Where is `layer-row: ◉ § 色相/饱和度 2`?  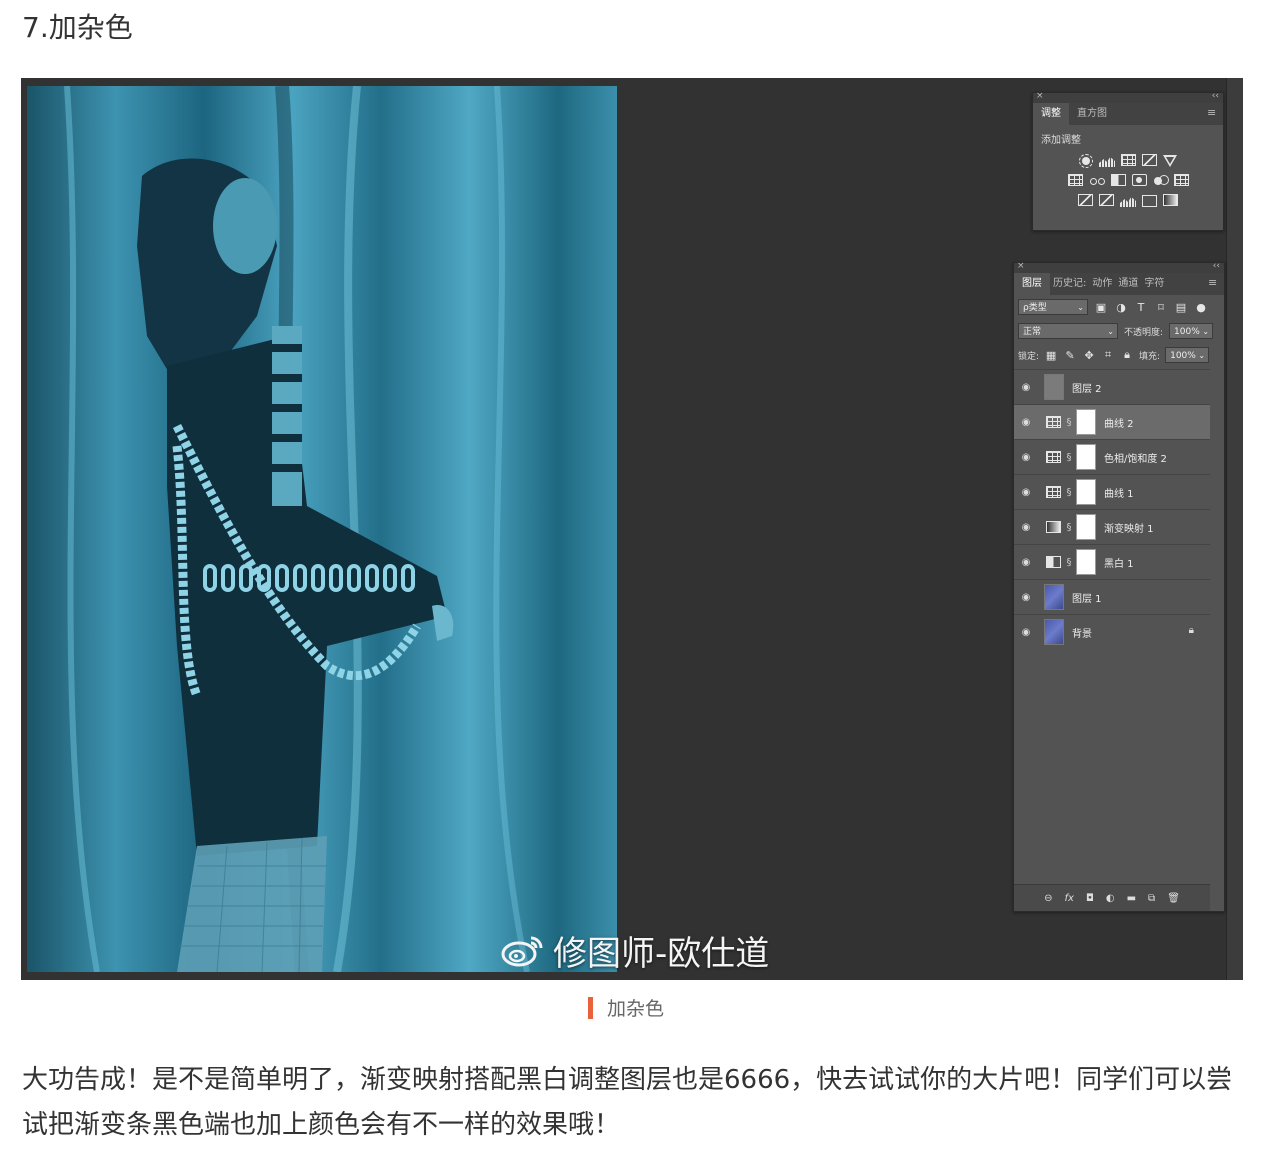
layer-row: ◉ § 色相/饱和度 2 is located at coordinates (1112, 456).